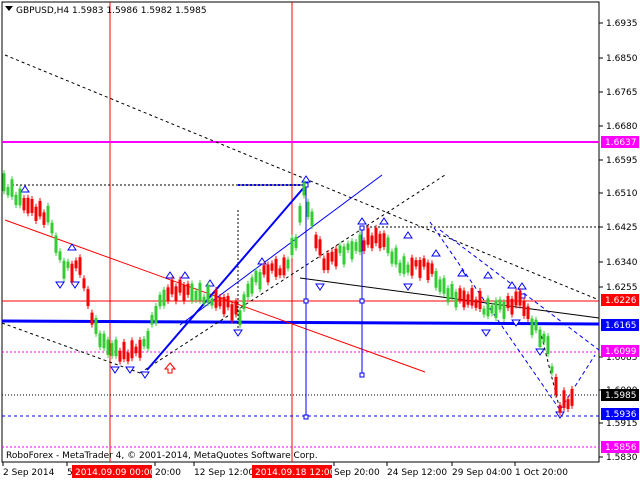 This screenshot has width=640, height=484. I want to click on time-tick-label: 24 Sep 12:00, so click(417, 473).